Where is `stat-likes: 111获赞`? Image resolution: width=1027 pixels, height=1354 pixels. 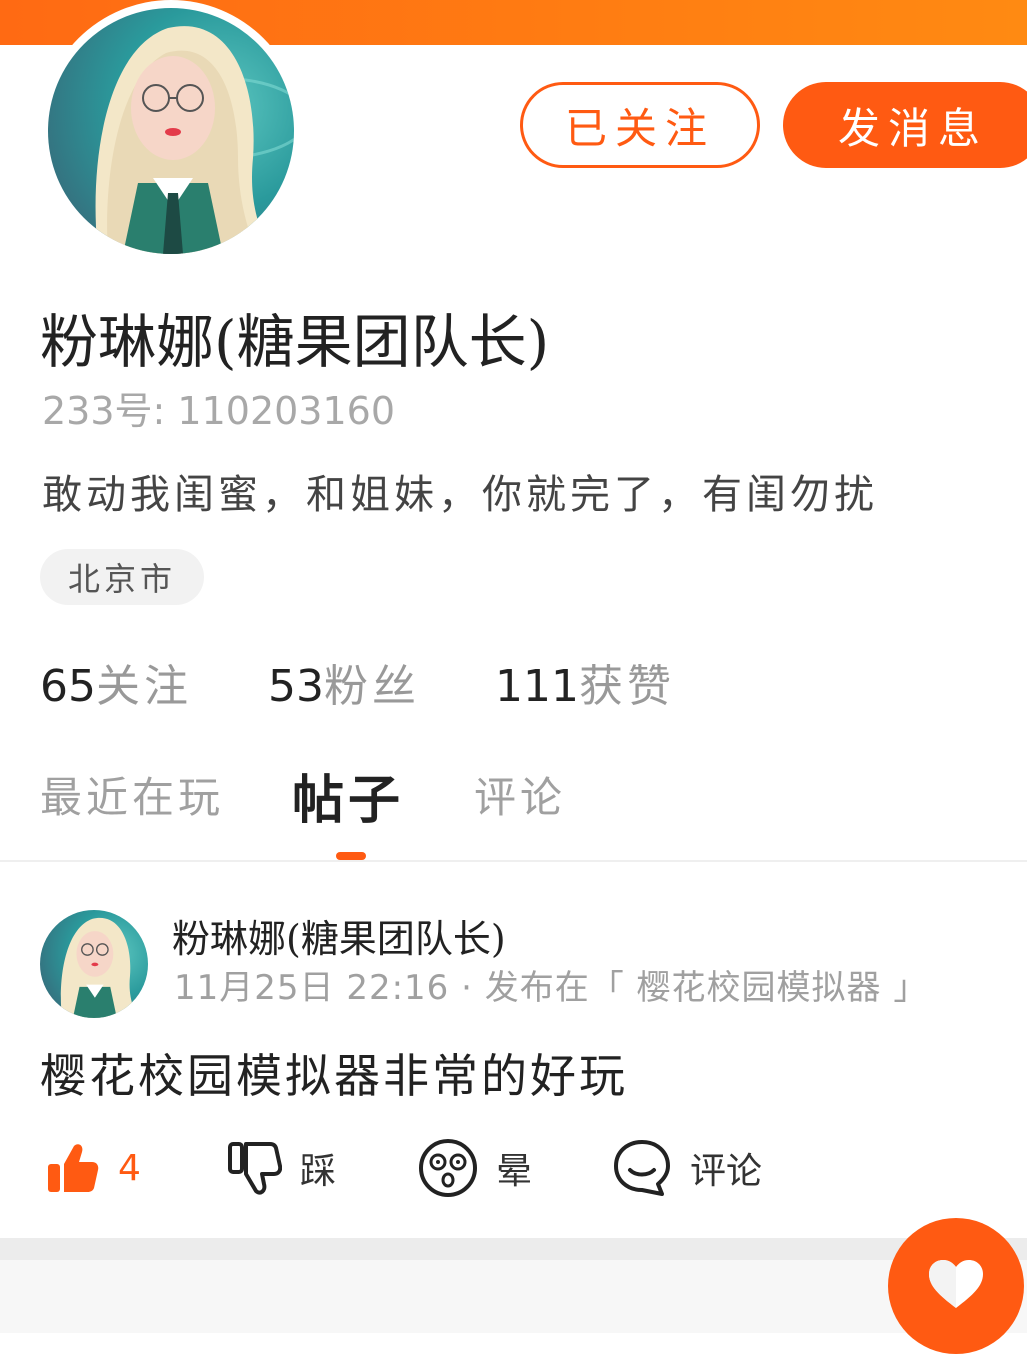
stat-likes: 111获赞 is located at coordinates (585, 682).